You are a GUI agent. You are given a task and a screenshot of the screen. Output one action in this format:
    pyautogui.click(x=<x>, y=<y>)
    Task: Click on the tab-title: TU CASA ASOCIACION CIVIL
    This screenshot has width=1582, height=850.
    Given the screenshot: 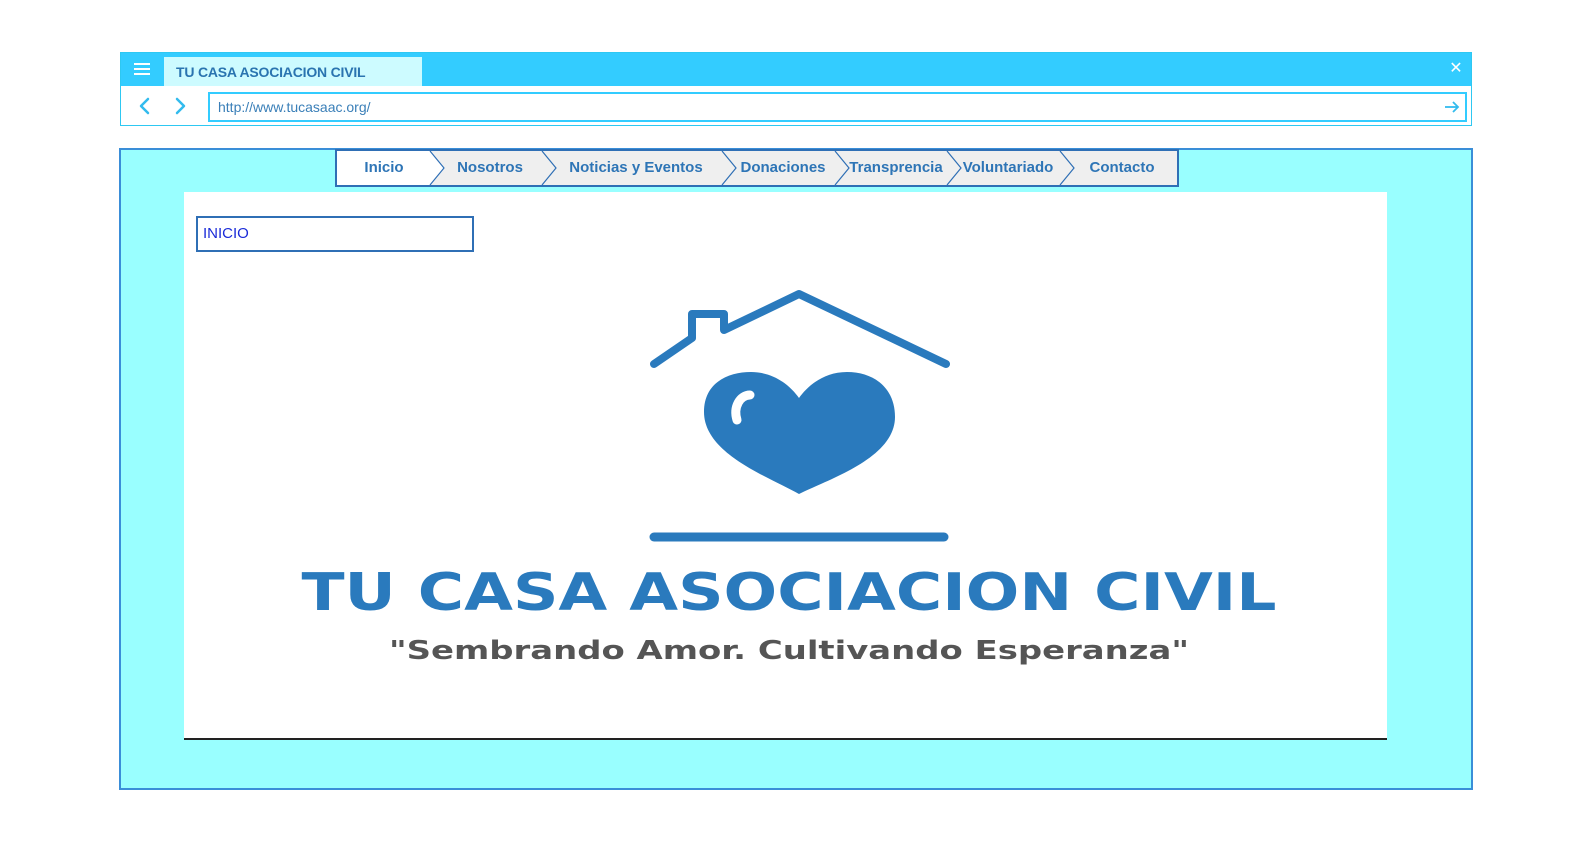 What is the action you would take?
    pyautogui.click(x=271, y=72)
    